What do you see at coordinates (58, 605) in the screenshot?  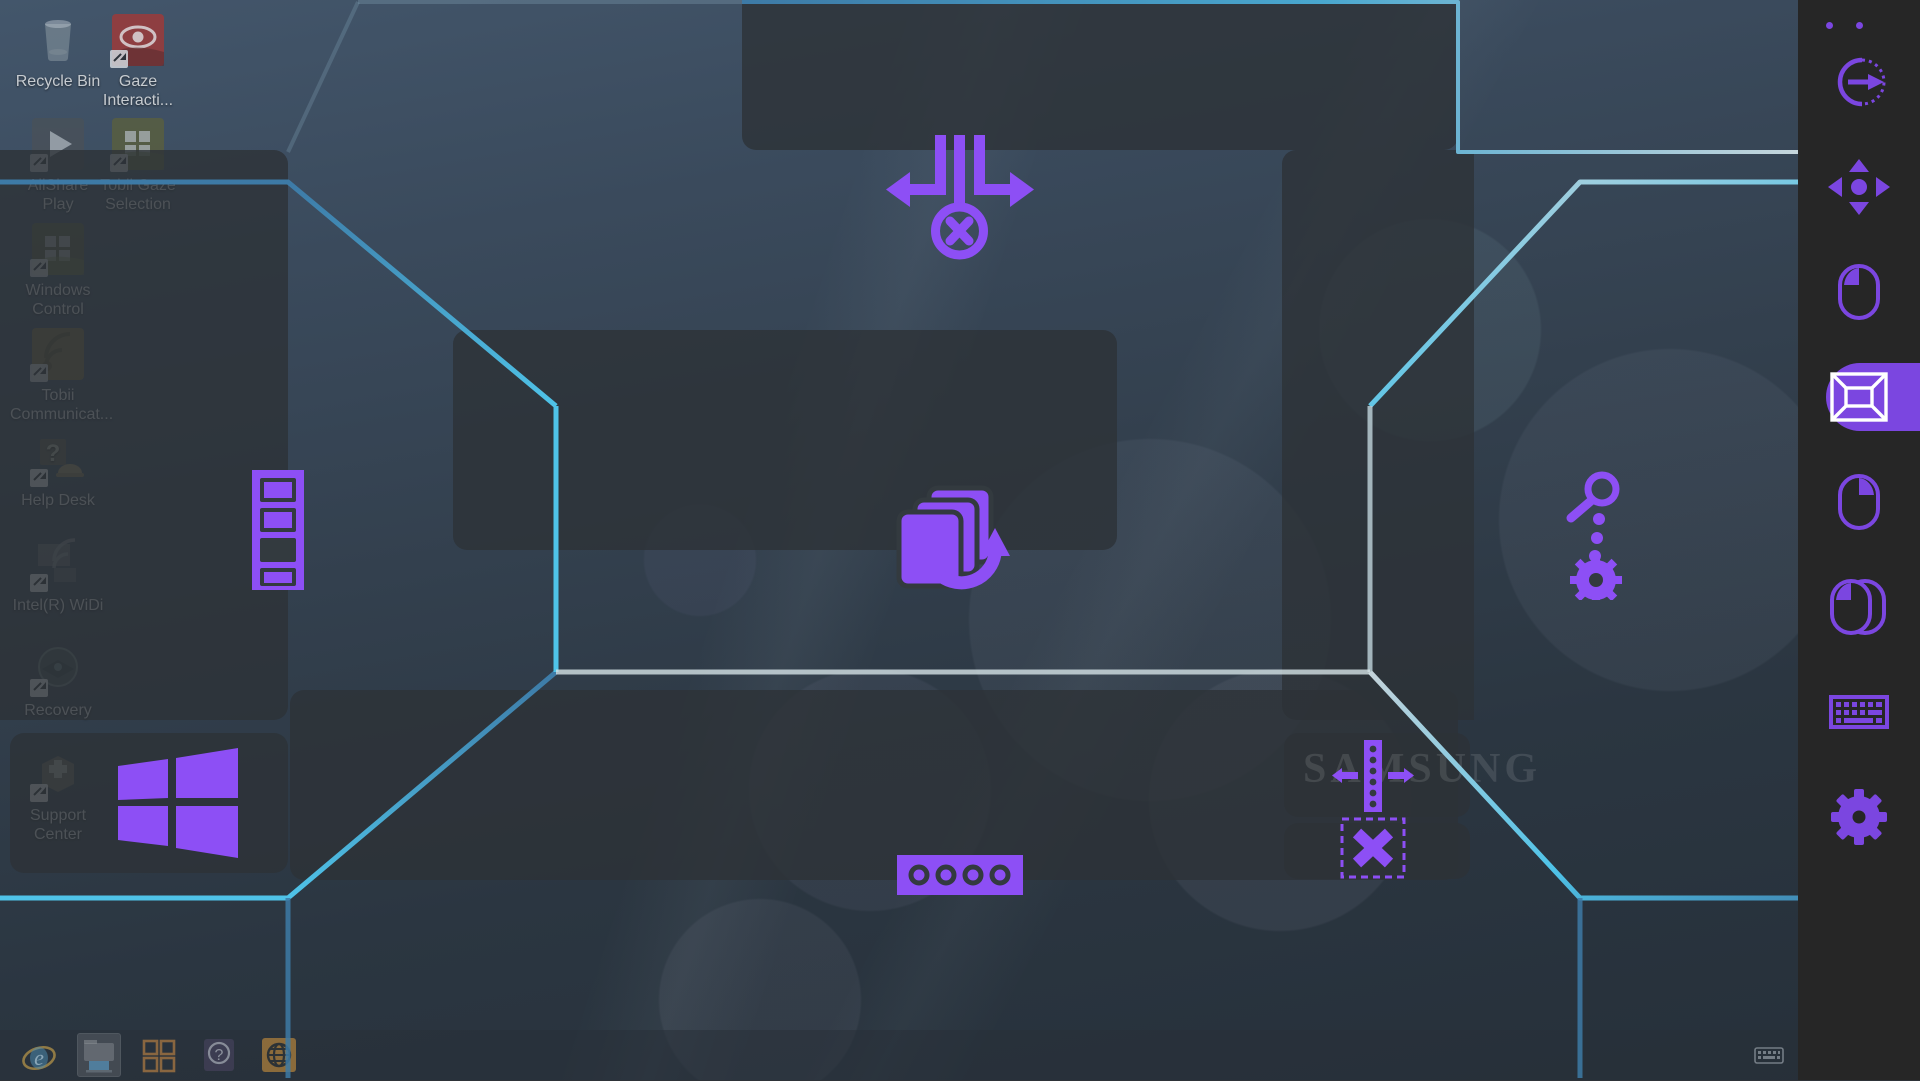 I see `desktop-icon-label: Intel(R) WiDi` at bounding box center [58, 605].